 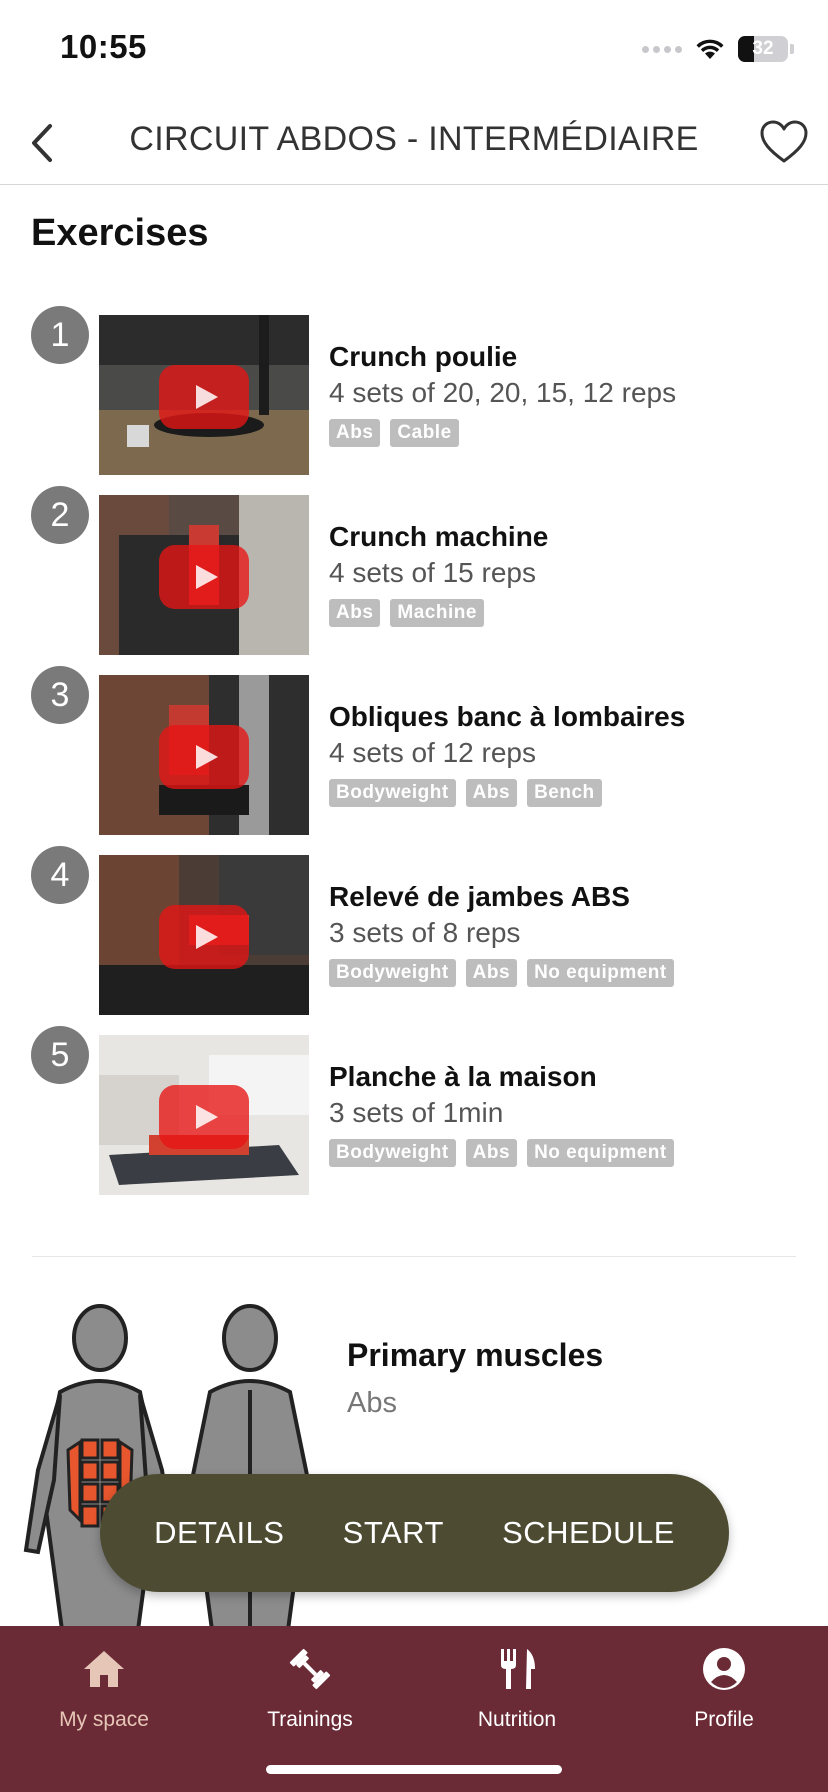 What do you see at coordinates (414, 1256) in the screenshot?
I see `divider` at bounding box center [414, 1256].